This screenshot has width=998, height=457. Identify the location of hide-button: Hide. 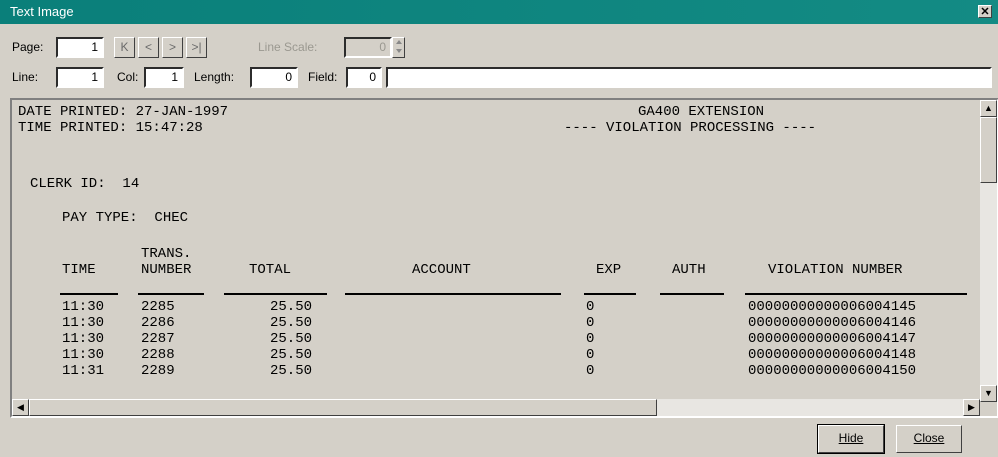
(851, 439).